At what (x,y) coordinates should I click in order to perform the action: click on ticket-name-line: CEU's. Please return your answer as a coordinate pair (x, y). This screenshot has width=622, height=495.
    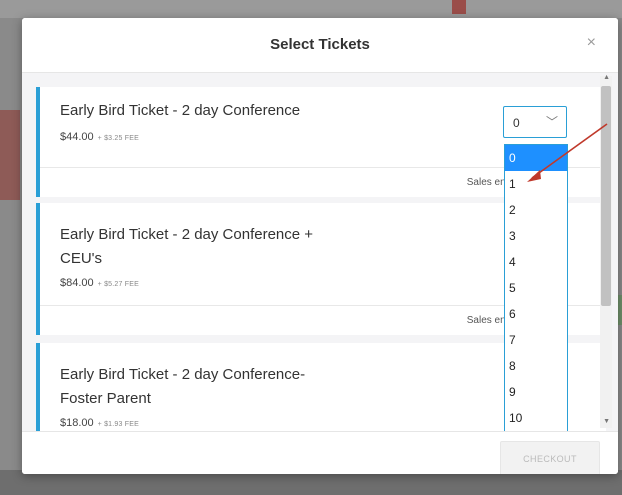
    Looking at the image, I should click on (81, 258).